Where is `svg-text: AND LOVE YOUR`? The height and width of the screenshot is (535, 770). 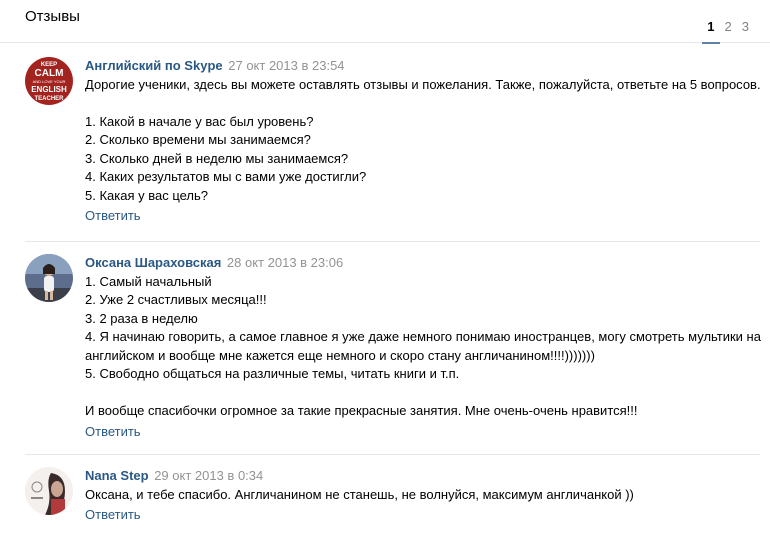 svg-text: AND LOVE YOUR is located at coordinates (49, 81).